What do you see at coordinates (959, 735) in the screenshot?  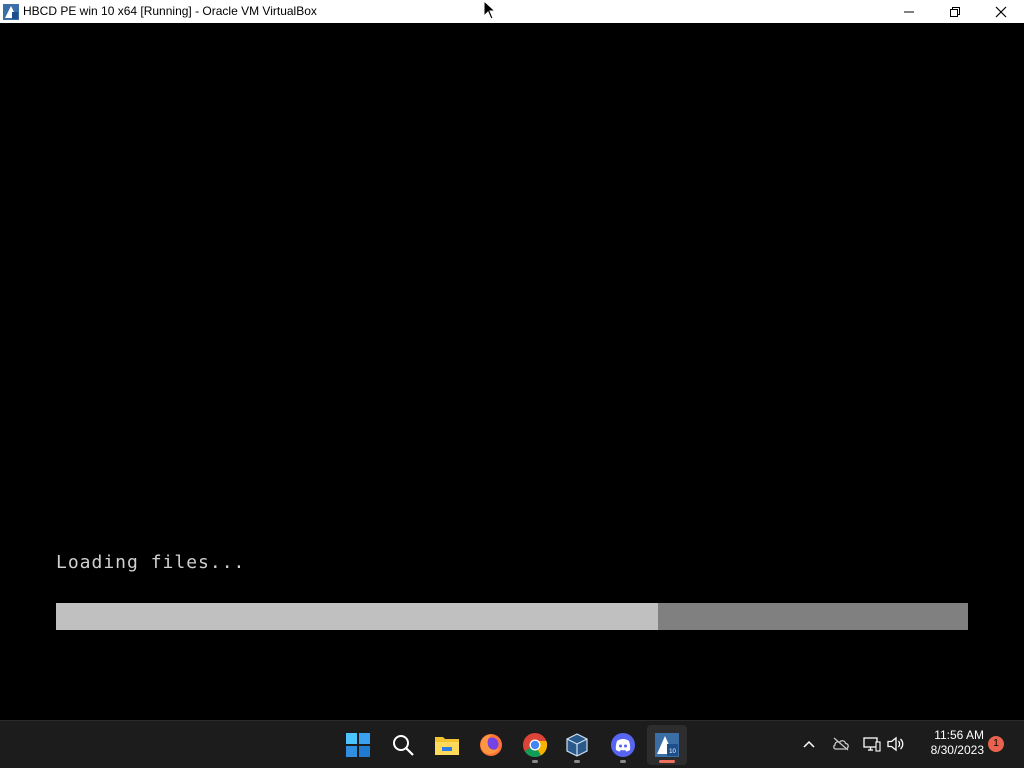 I see `clock-time: 11:56 AM` at bounding box center [959, 735].